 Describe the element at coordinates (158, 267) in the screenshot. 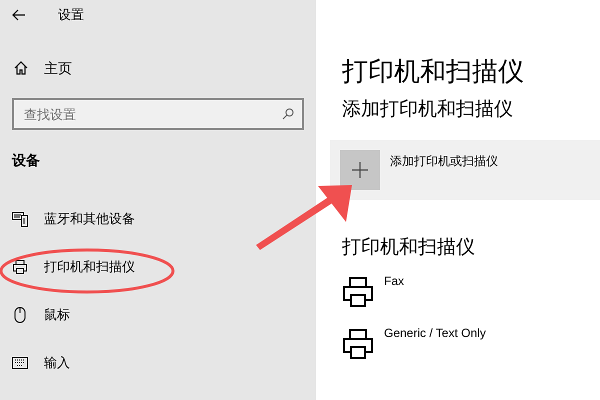

I see `sidebar-item: 打印机和扫描仪` at that location.